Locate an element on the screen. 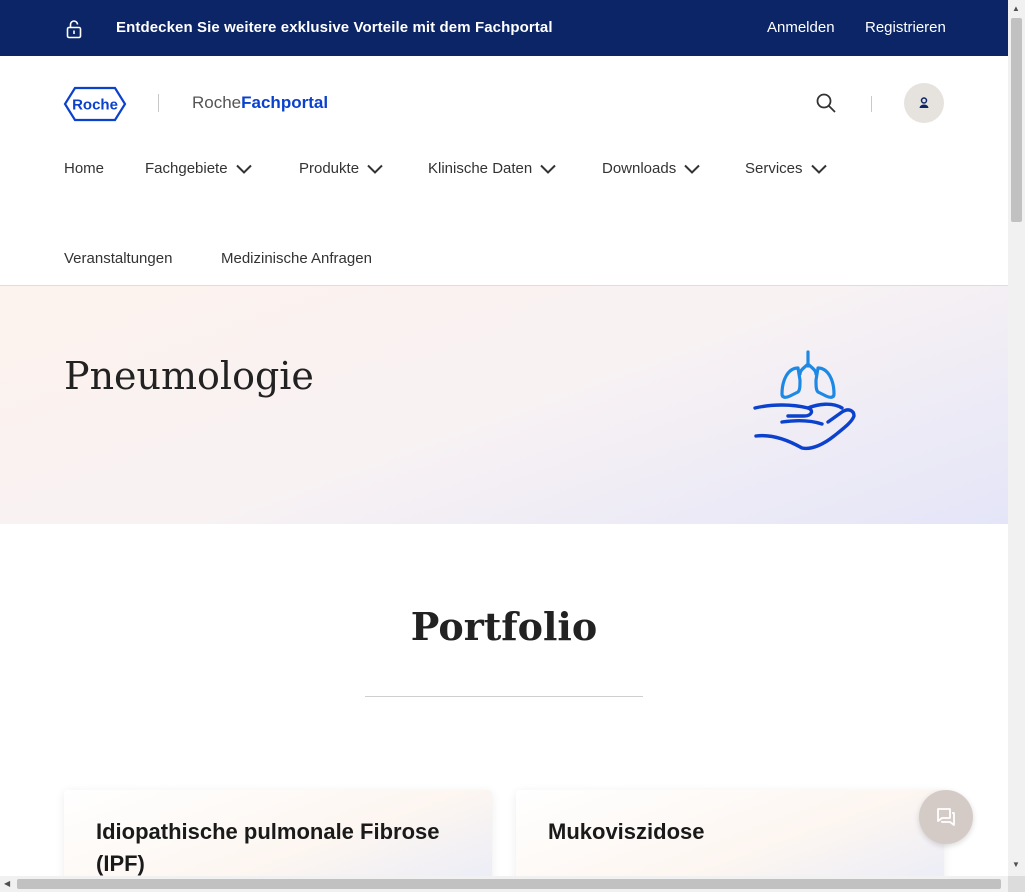 The height and width of the screenshot is (892, 1025). nav-services: Services is located at coordinates (786, 168).